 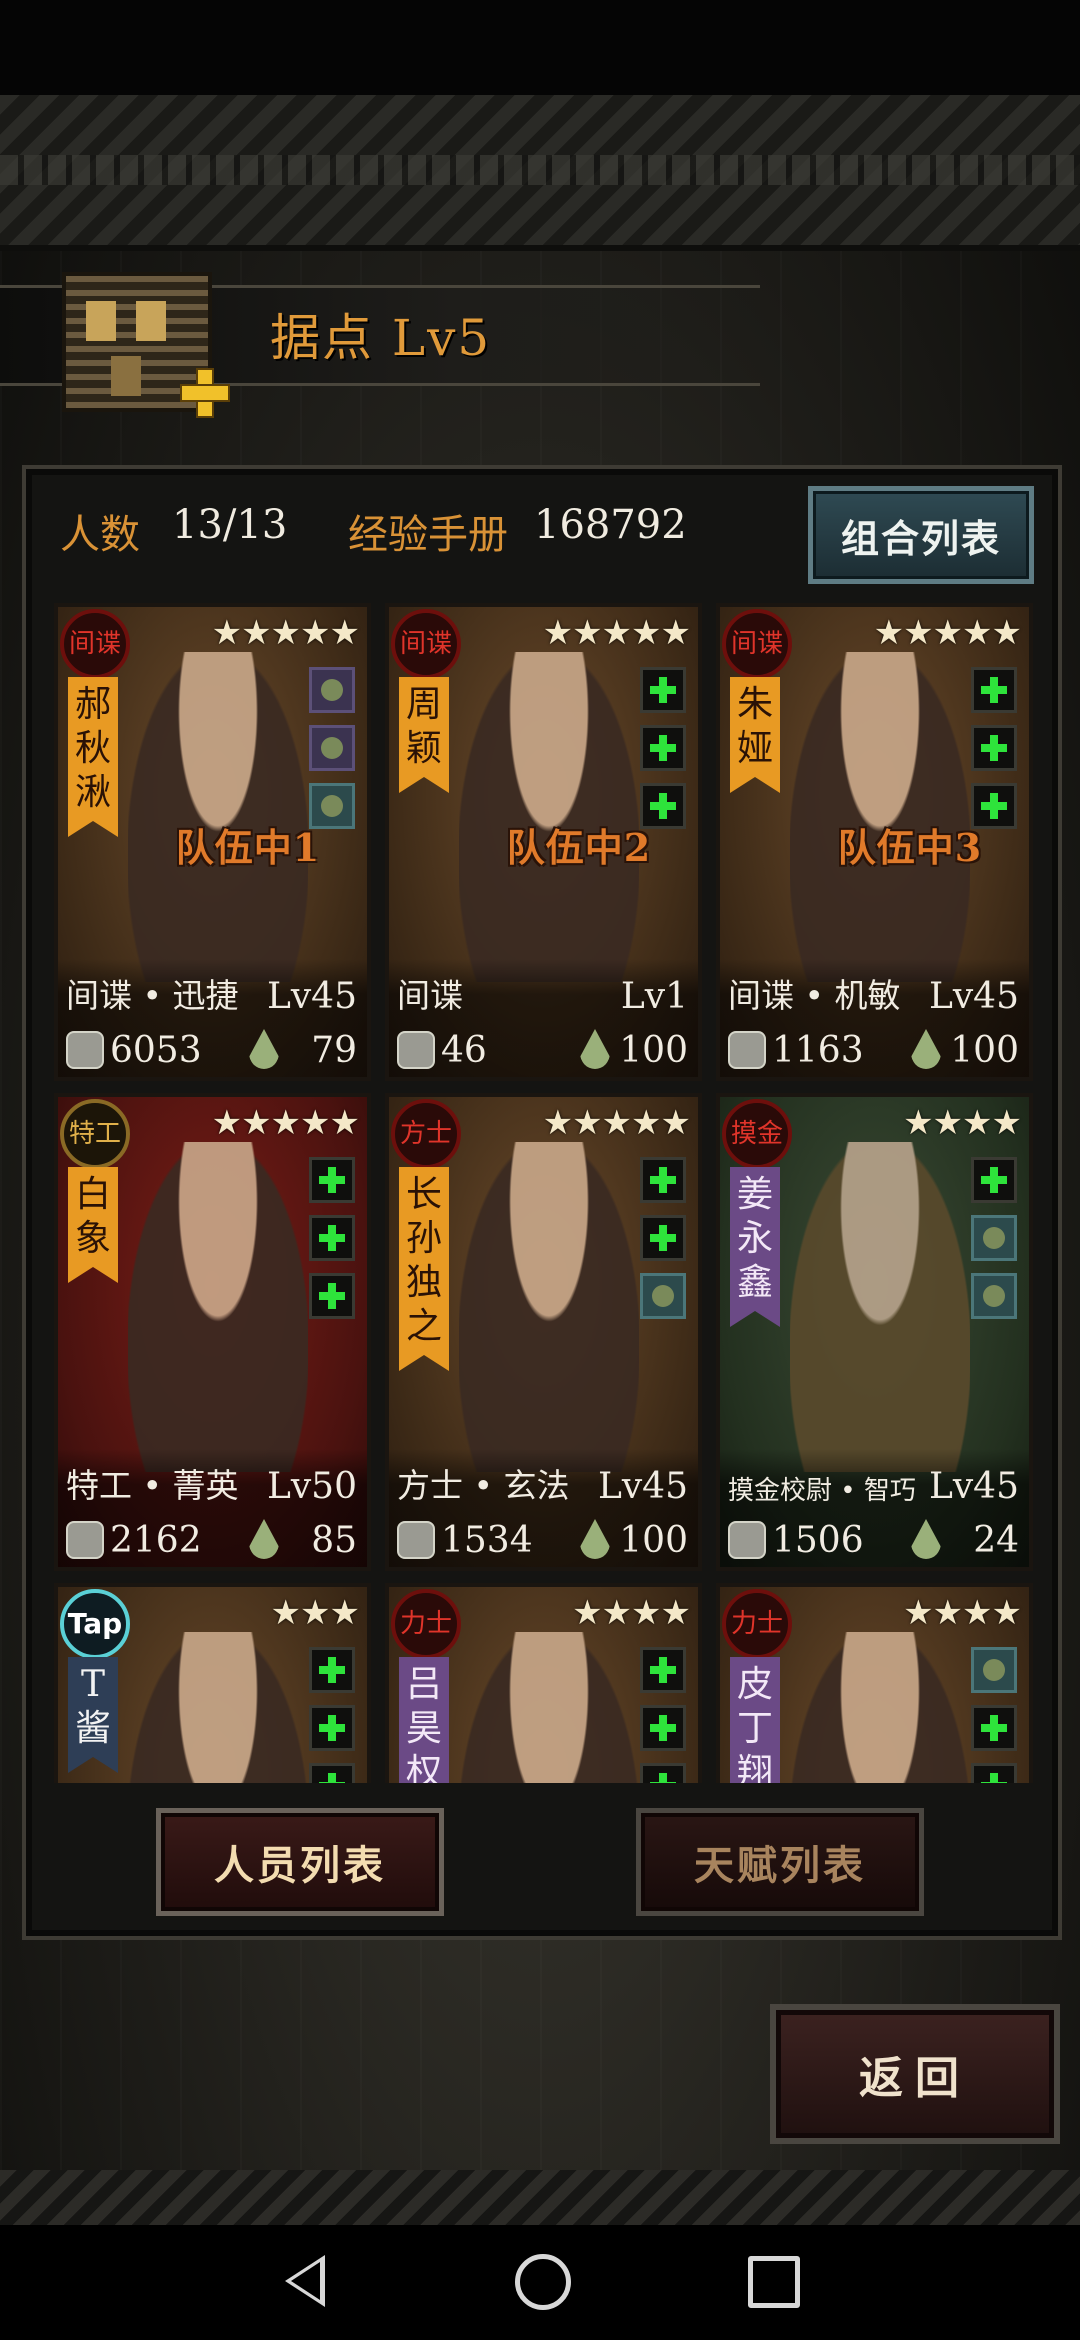 I want to click on upgrade-plus-icon, so click(x=205, y=393).